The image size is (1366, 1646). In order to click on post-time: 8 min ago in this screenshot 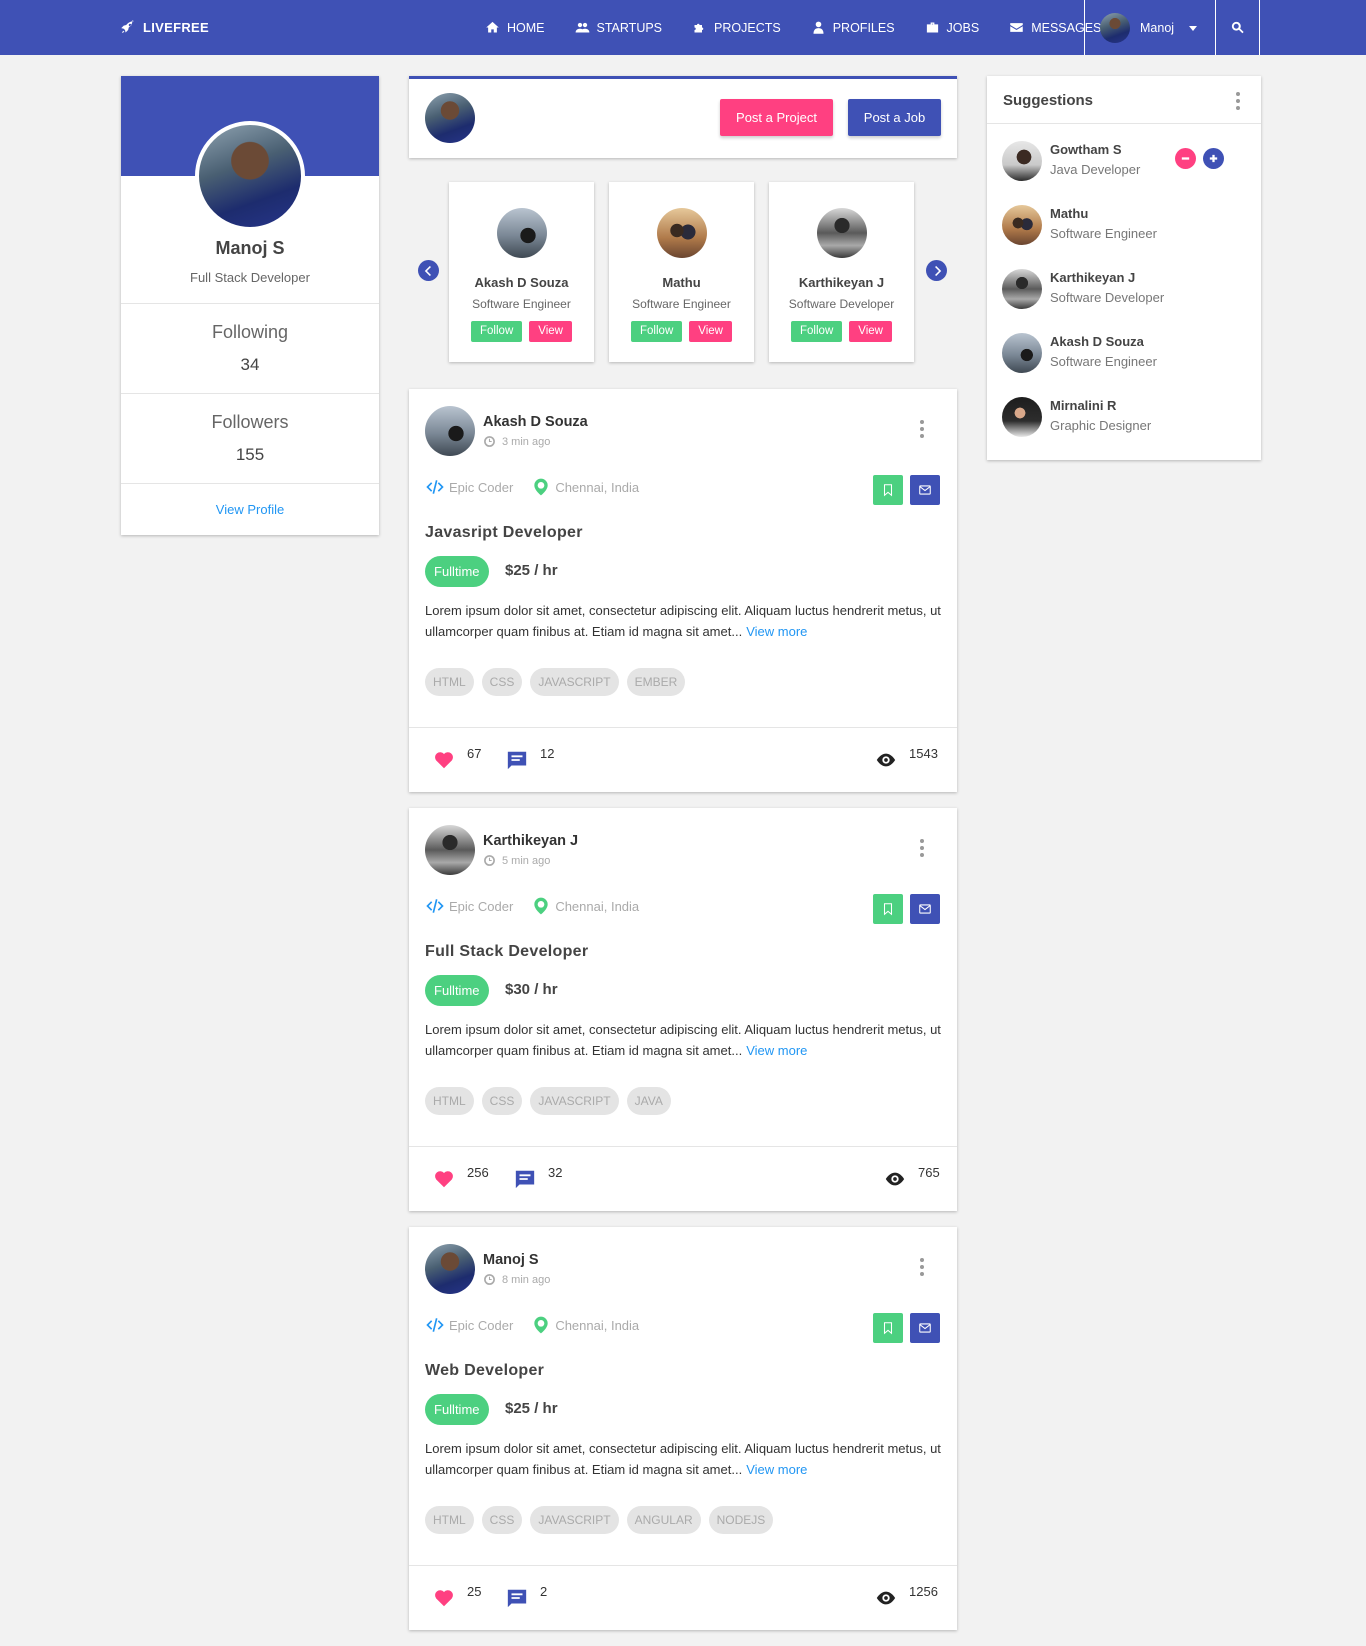, I will do `click(516, 1279)`.